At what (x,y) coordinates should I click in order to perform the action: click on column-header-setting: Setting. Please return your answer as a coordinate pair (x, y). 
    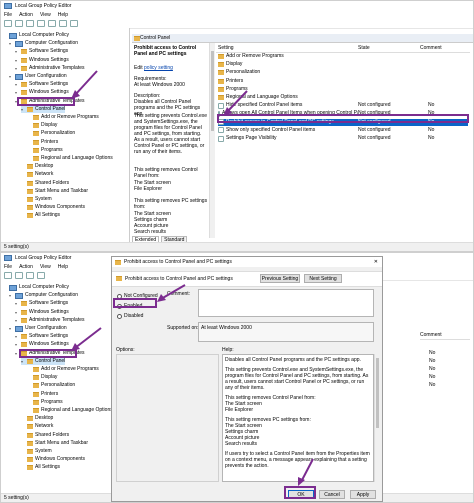
    Looking at the image, I should click on (287, 48).